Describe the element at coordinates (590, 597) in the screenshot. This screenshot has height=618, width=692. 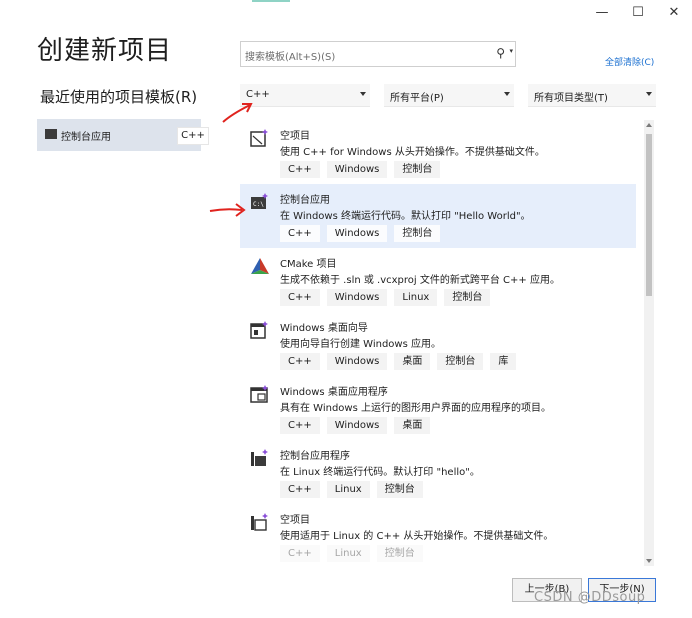
I see `watermark: CSDN @DDsoup` at that location.